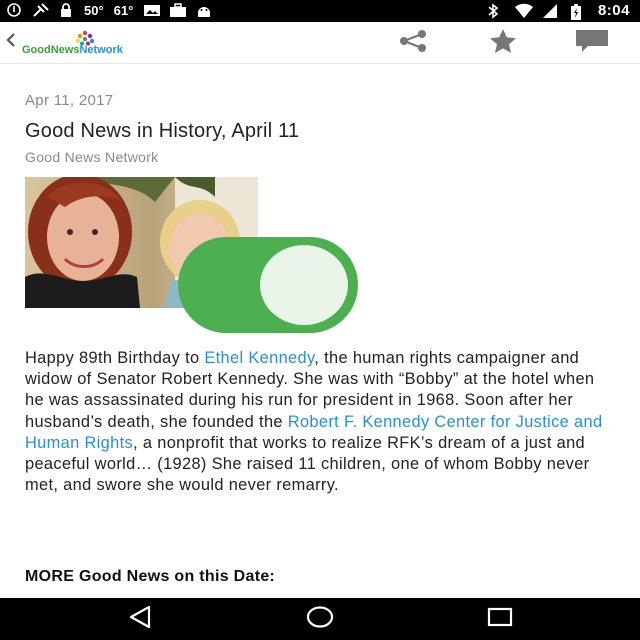 The width and height of the screenshot is (640, 640). Describe the element at coordinates (178, 10) in the screenshot. I see `briefcase-icon` at that location.